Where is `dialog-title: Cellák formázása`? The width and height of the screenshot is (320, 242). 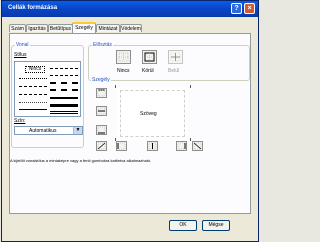 dialog-title: Cellák formázása is located at coordinates (33, 8).